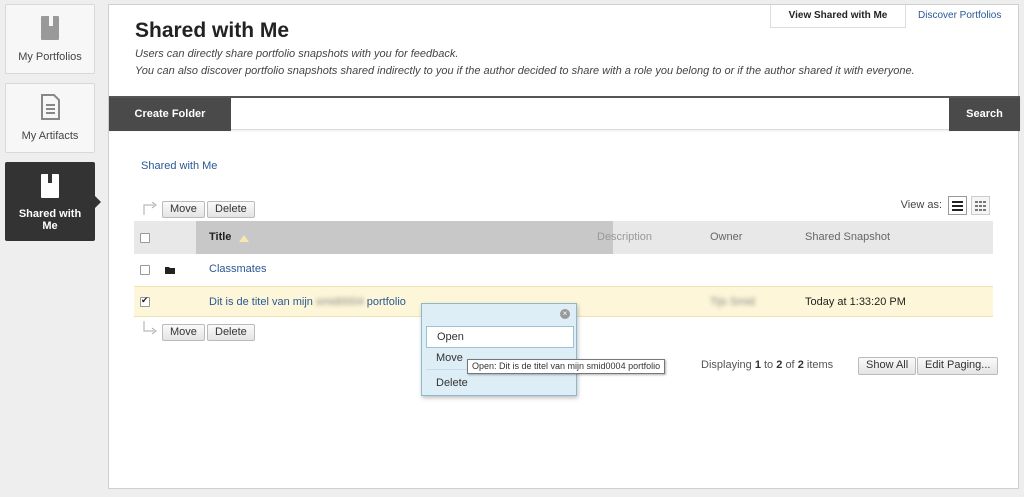 The height and width of the screenshot is (497, 1024). What do you see at coordinates (170, 270) in the screenshot?
I see `folder-icon` at bounding box center [170, 270].